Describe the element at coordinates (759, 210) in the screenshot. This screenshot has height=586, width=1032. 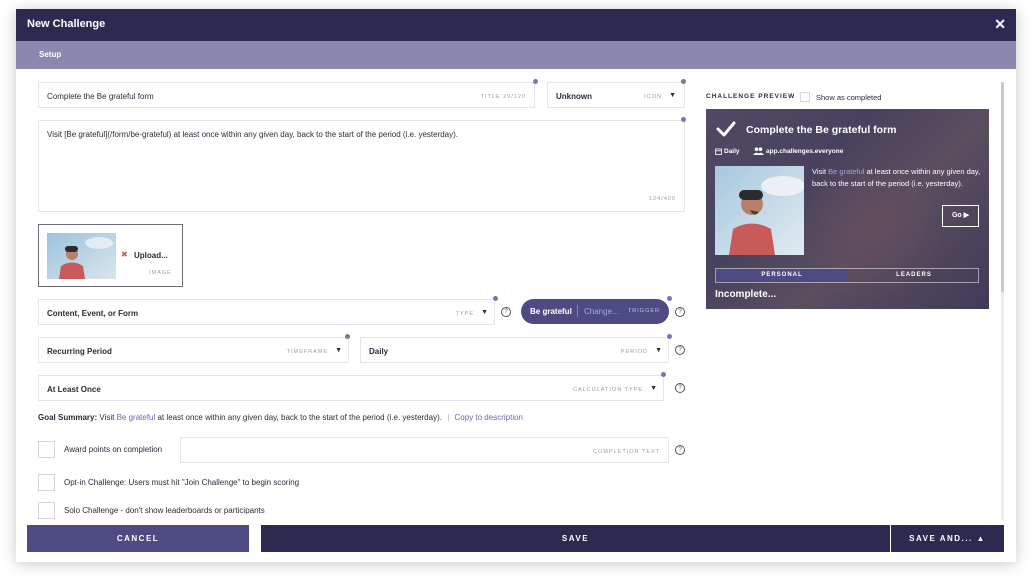
I see `card-image` at that location.